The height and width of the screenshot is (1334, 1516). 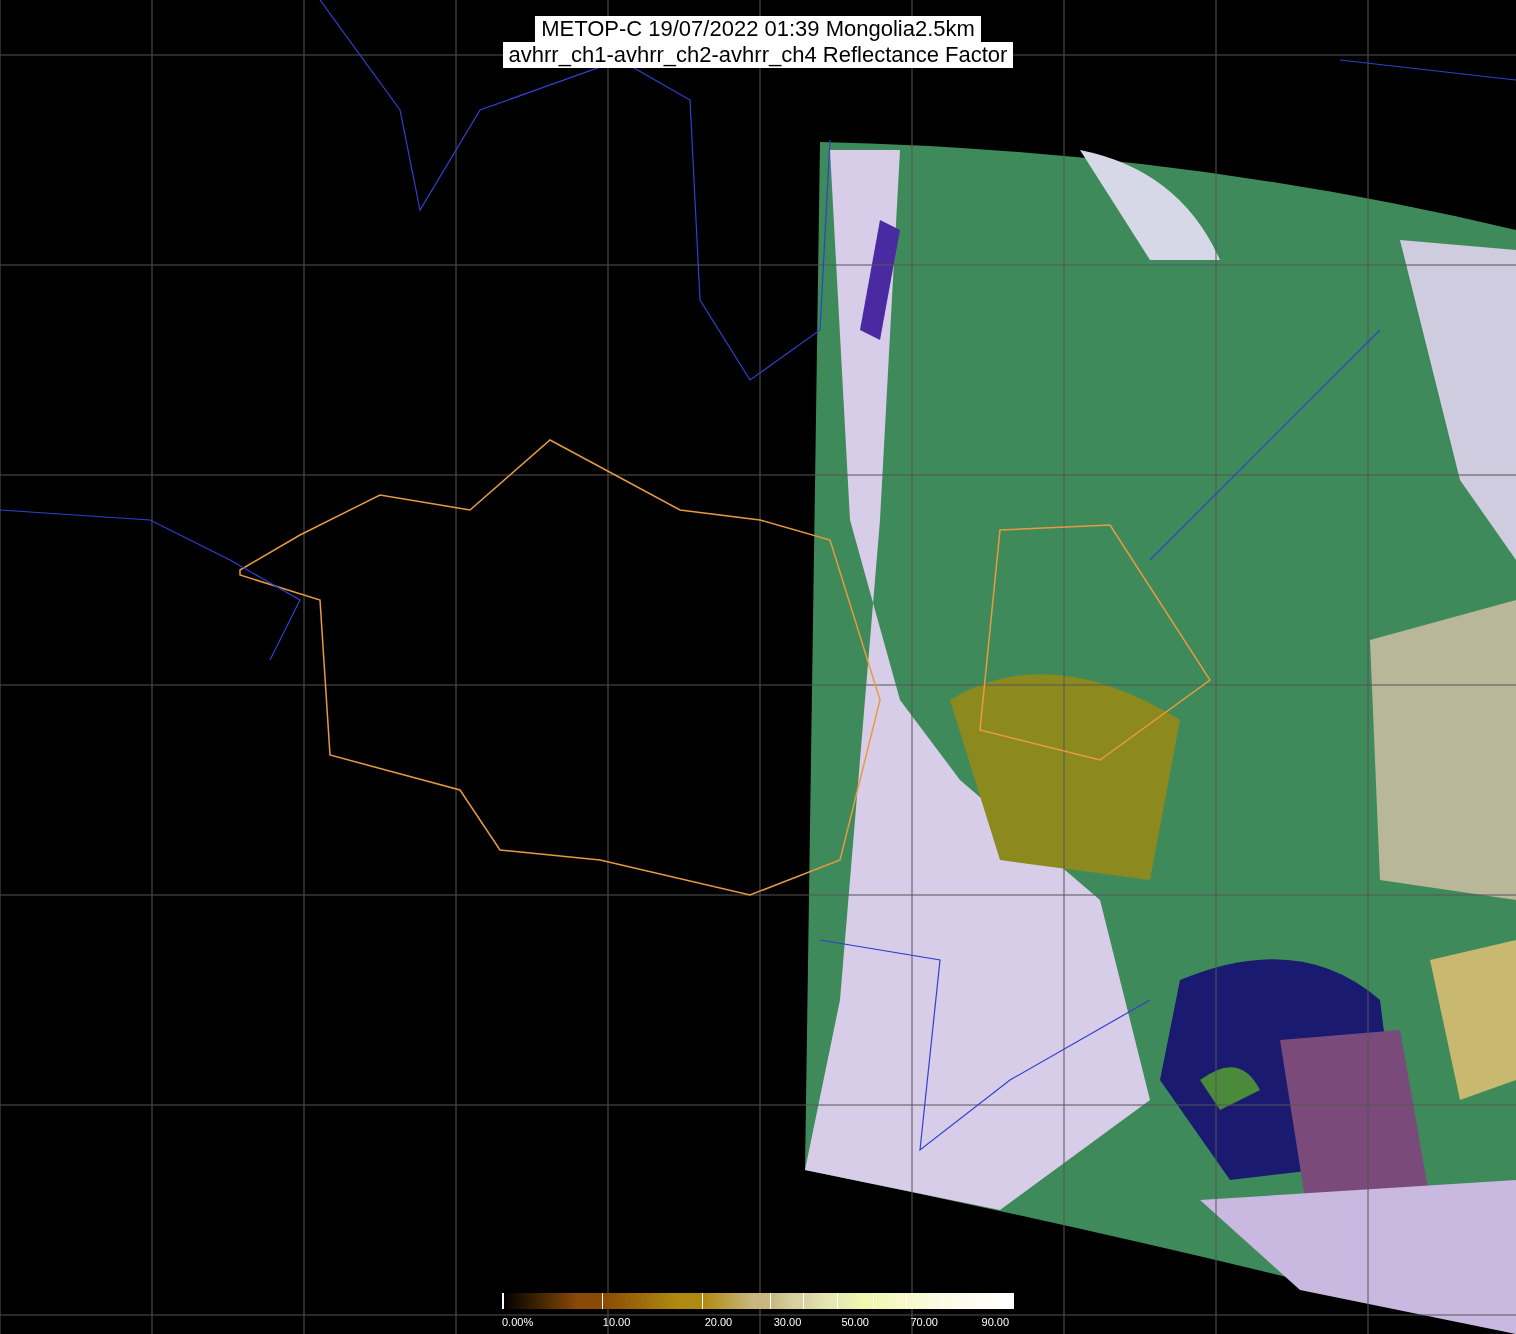 I want to click on colorbar-label: 20.00, so click(x=718, y=1322).